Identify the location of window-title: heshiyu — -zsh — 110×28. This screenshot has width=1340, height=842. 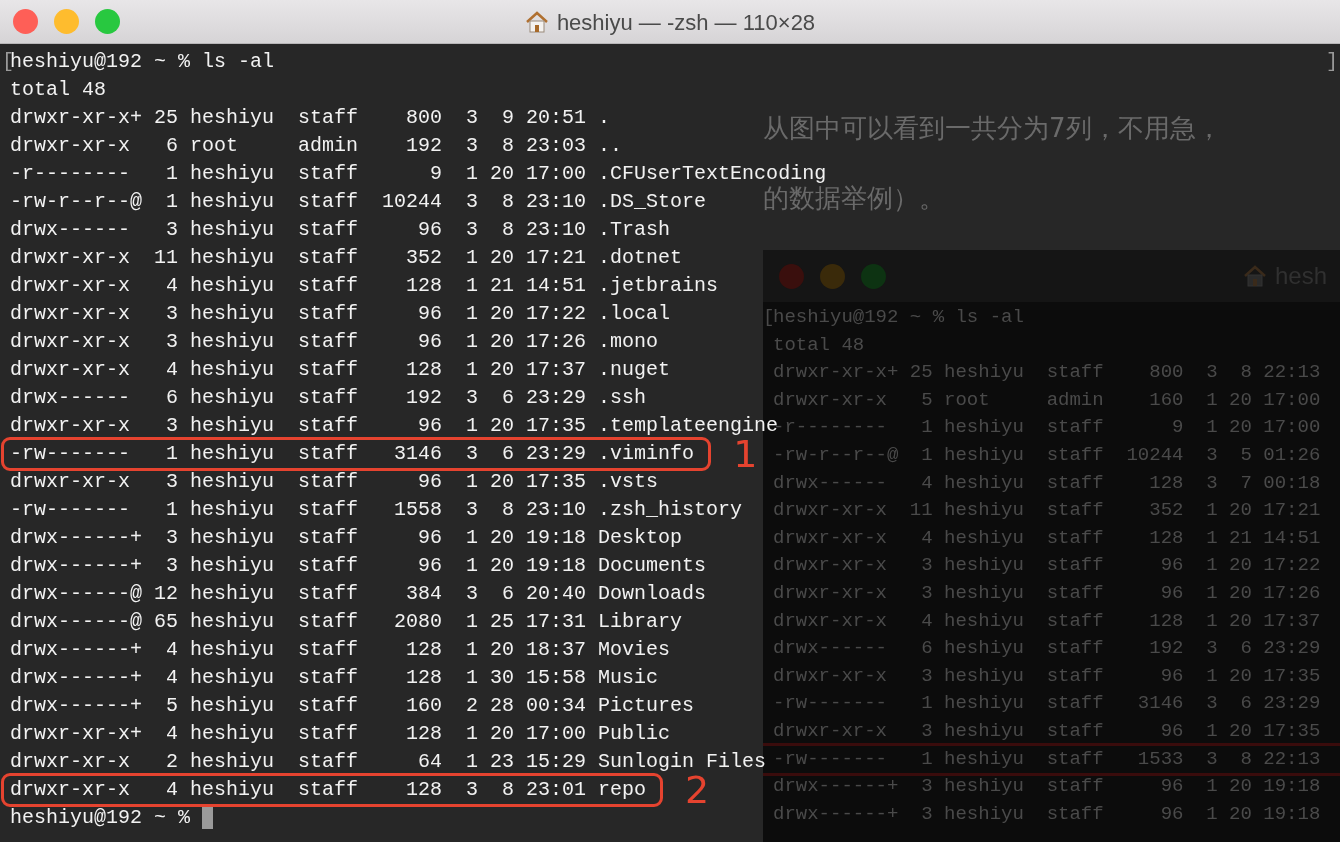
(686, 22).